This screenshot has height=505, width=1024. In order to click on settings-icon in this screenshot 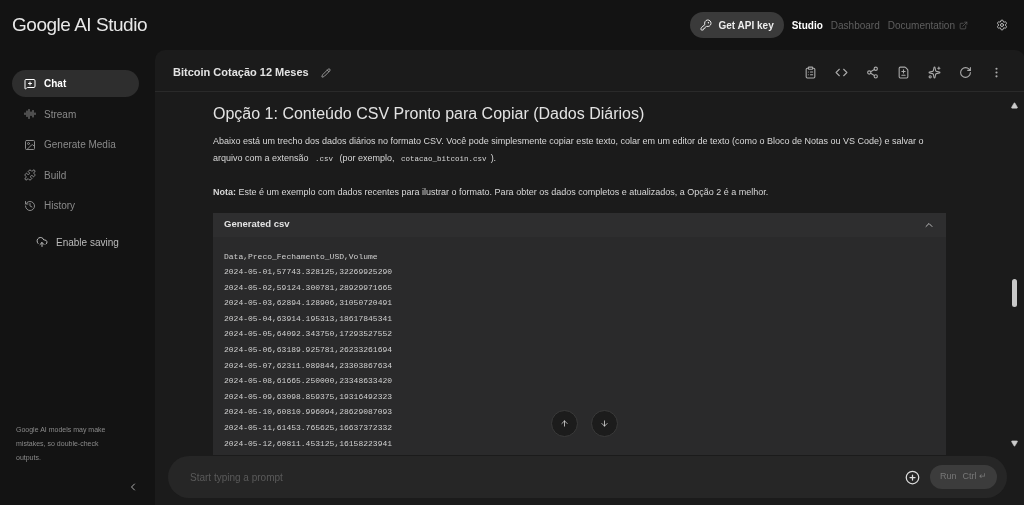, I will do `click(1002, 25)`.